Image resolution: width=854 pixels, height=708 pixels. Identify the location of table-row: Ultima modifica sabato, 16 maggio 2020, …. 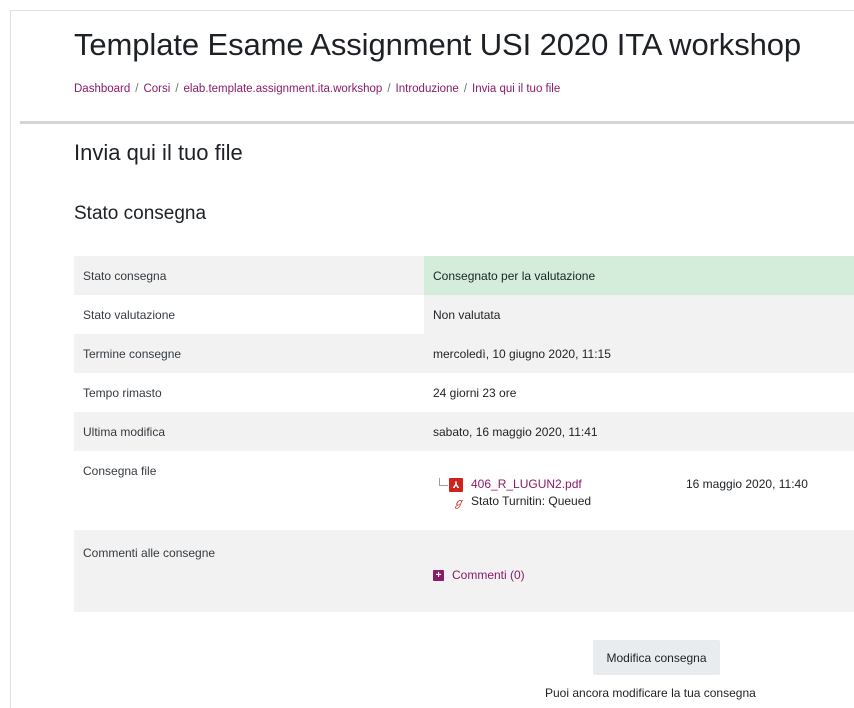
(464, 431).